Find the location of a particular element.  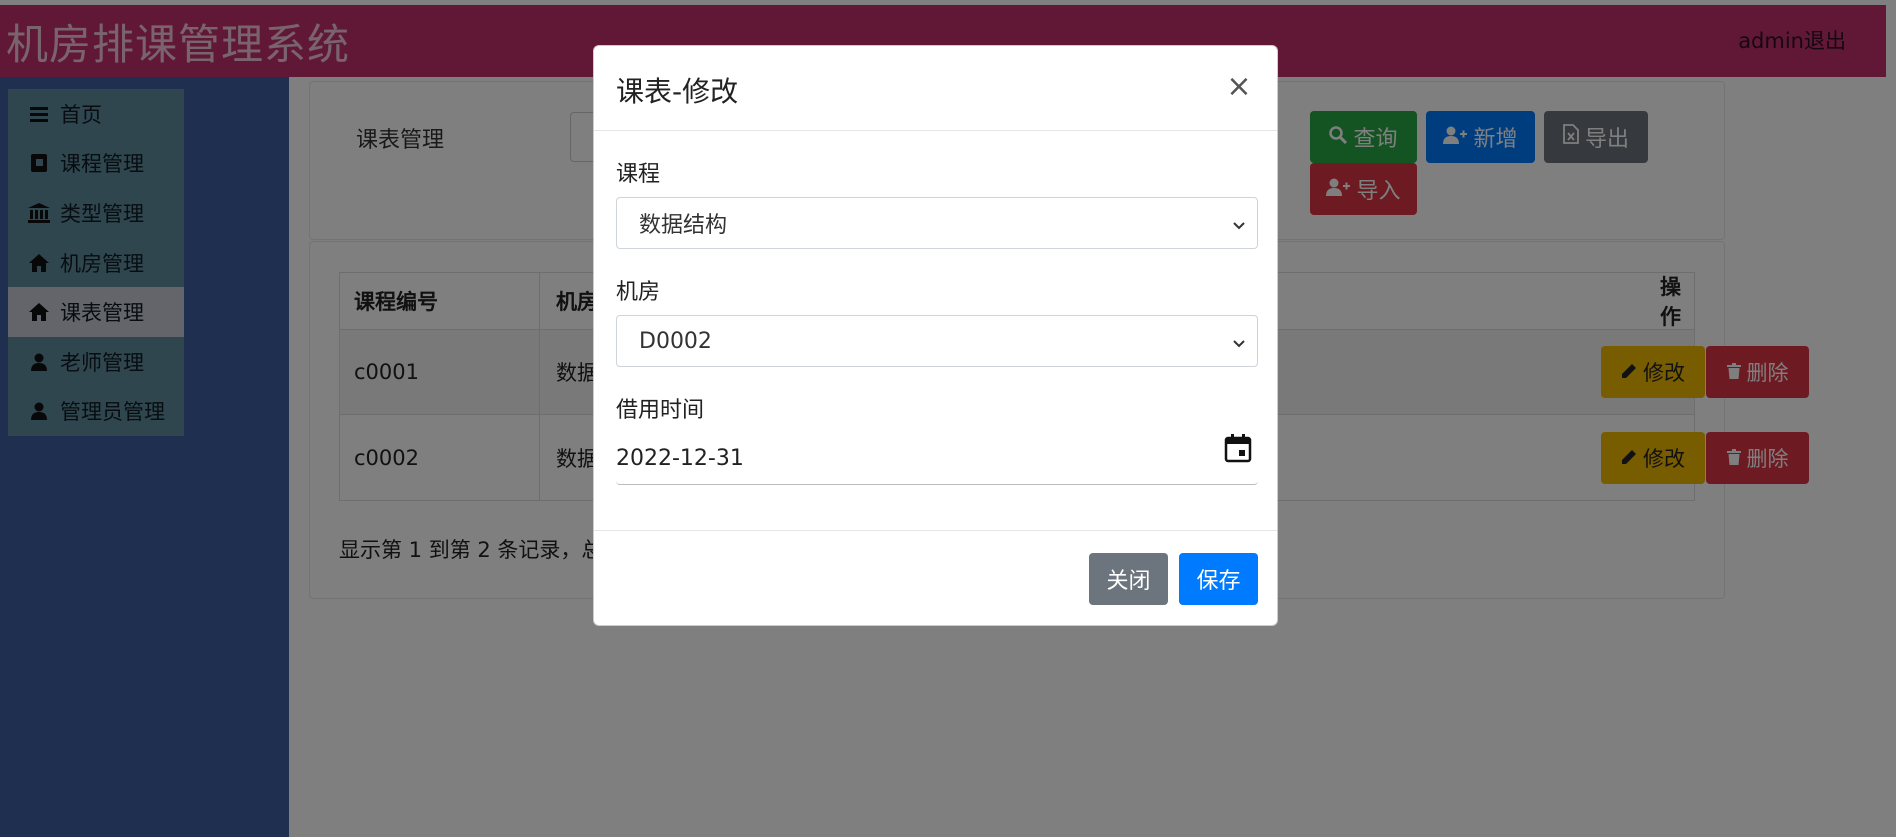

time-label: 借用时间 is located at coordinates (660, 410).